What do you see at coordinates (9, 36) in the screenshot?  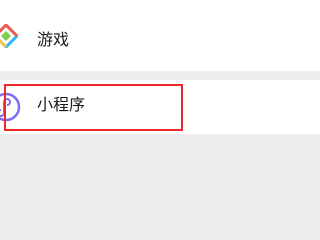 I see `games-diamond-icon` at bounding box center [9, 36].